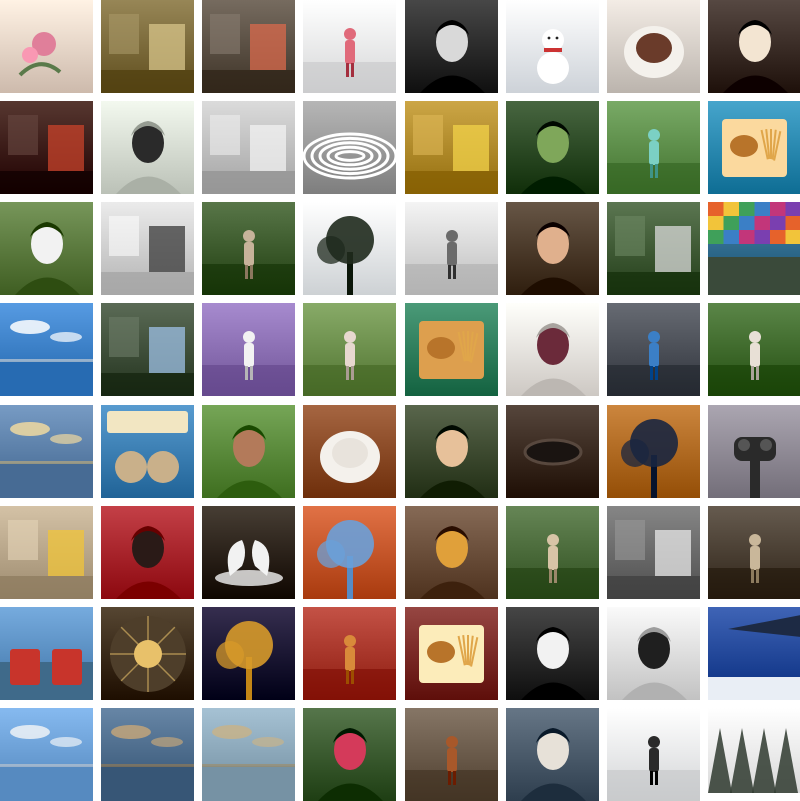 The width and height of the screenshot is (800, 801). I want to click on night-trees-photo, so click(249, 653).